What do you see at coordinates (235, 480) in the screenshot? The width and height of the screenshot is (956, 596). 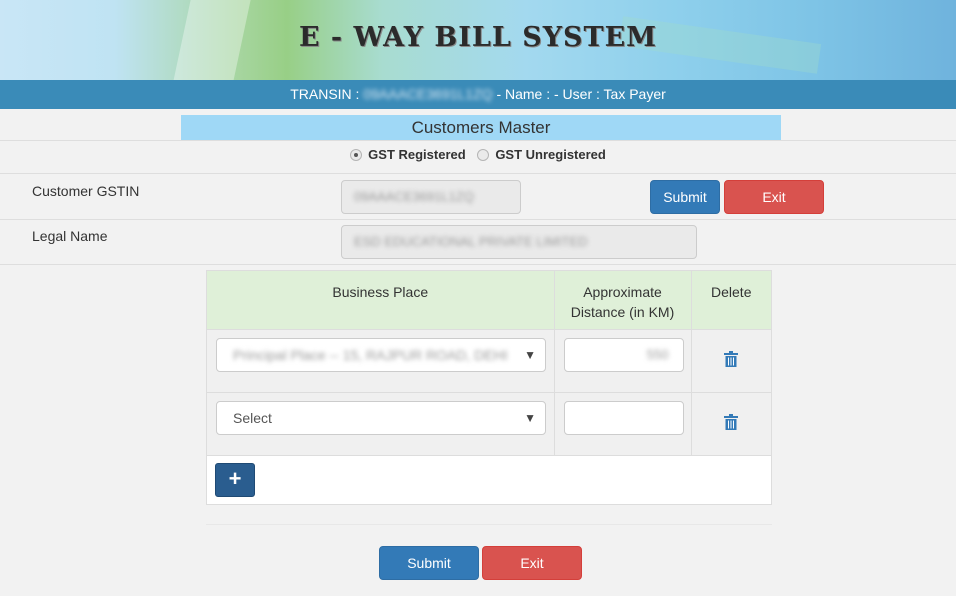 I see `add-row-button: +` at bounding box center [235, 480].